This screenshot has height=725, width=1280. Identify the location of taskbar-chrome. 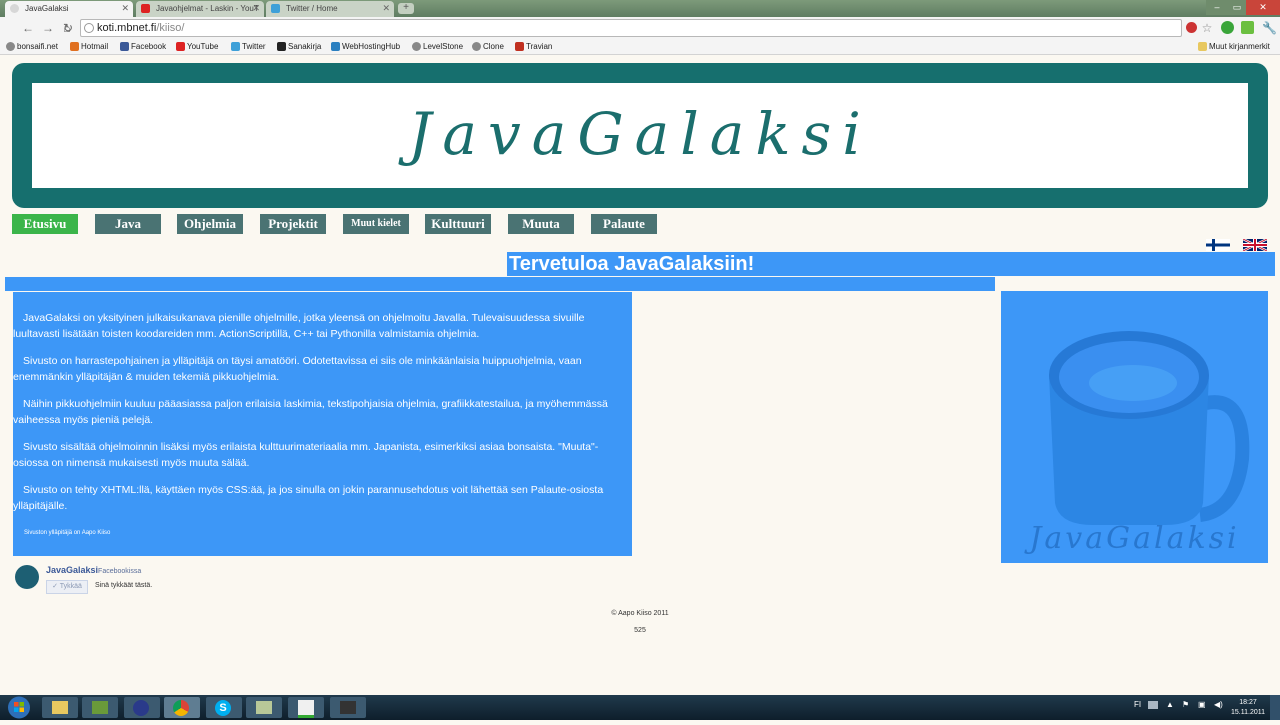
(182, 707).